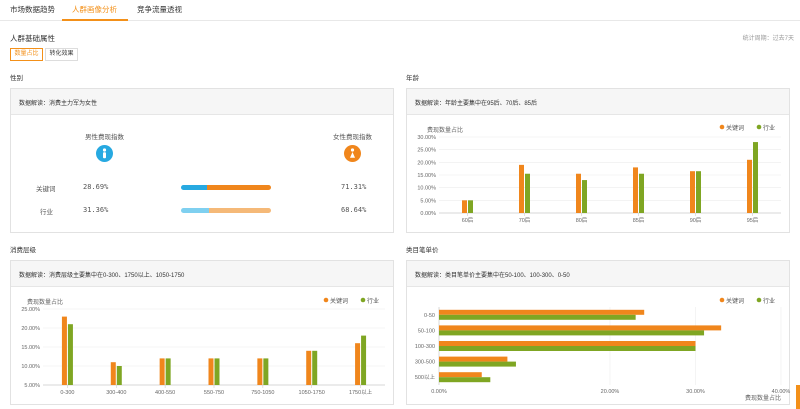 This screenshot has width=800, height=409. What do you see at coordinates (202, 102) in the screenshot?
I see `gender-note-bar: 数据解读：消费主力军为女性` at bounding box center [202, 102].